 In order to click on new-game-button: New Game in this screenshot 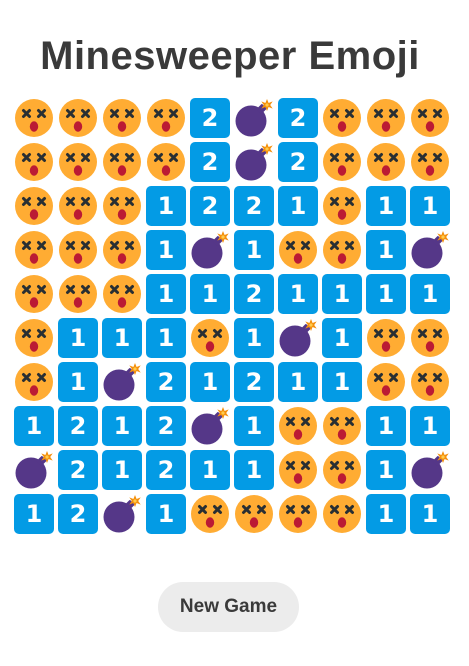, I will do `click(228, 607)`.